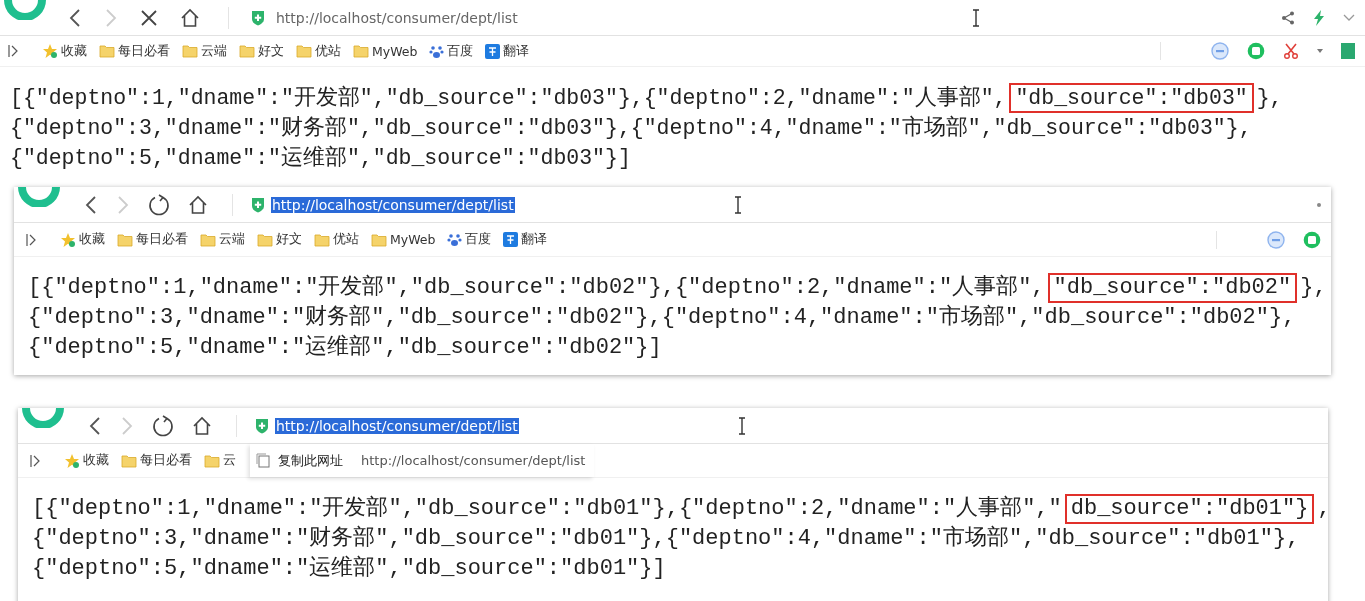 The image size is (1365, 601). Describe the element at coordinates (1319, 204) in the screenshot. I see `more-icon` at that location.